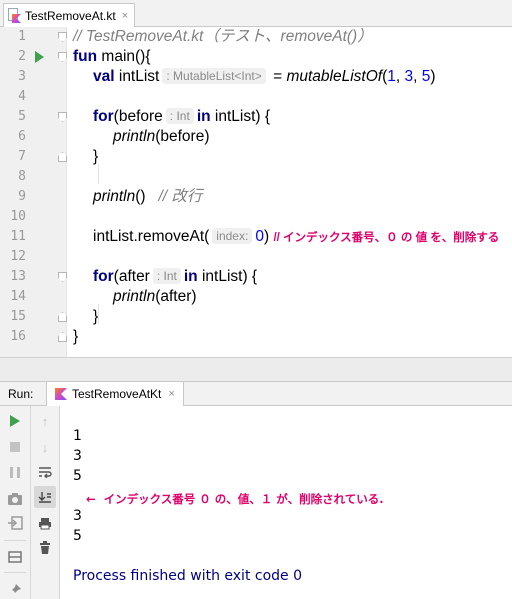 This screenshot has width=512, height=599. I want to click on arrow-up-icon: ↑, so click(45, 421).